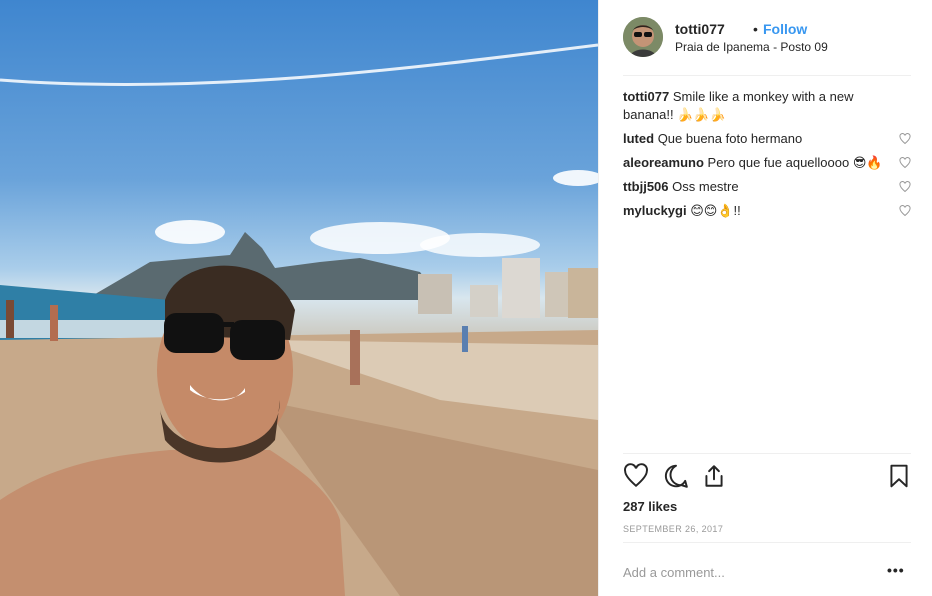 The height and width of the screenshot is (596, 932). I want to click on post-date: SEPTEMBER 26, 2017, so click(673, 529).